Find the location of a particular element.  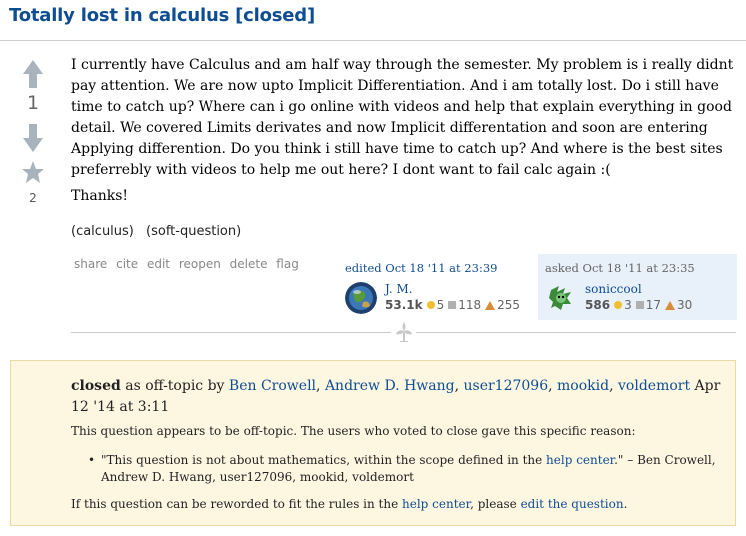

vote-down-icon is located at coordinates (33, 138).